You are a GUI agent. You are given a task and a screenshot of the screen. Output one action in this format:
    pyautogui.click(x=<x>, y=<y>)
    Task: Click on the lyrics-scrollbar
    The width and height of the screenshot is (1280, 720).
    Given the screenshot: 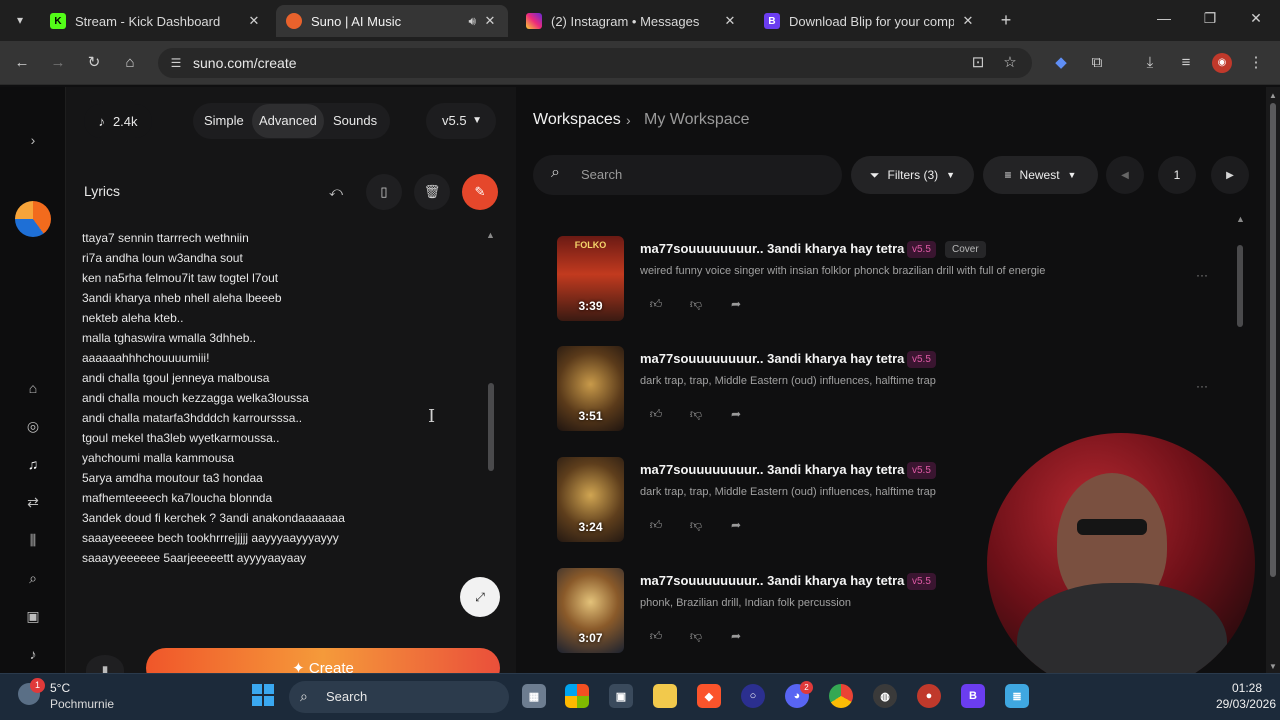 What is the action you would take?
    pyautogui.click(x=491, y=427)
    